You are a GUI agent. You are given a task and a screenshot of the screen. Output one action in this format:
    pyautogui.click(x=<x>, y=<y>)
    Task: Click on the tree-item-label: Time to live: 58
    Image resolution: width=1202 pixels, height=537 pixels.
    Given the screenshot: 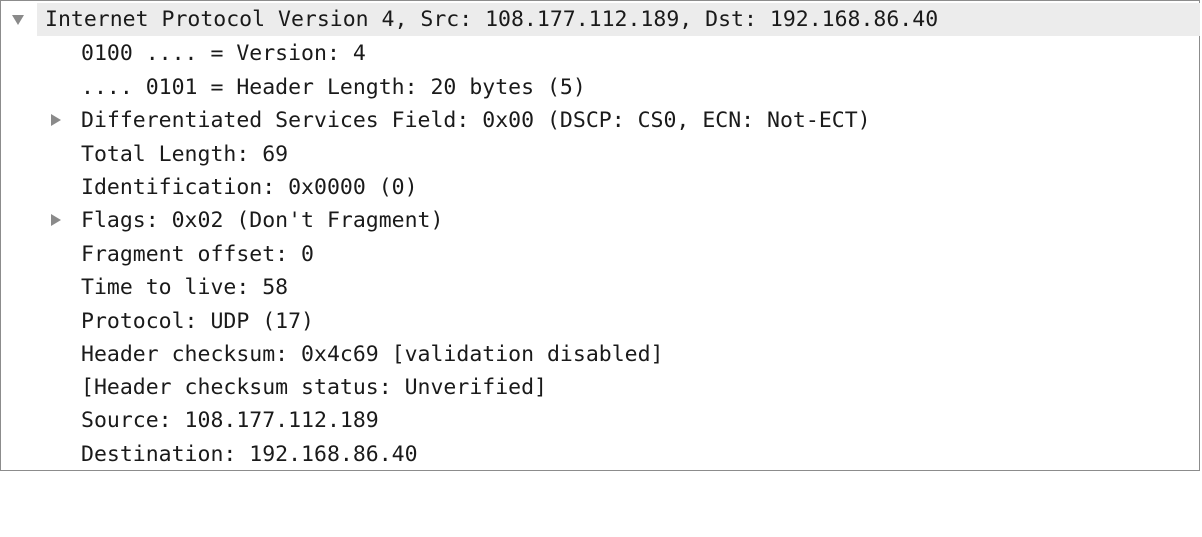 What is the action you would take?
    pyautogui.click(x=185, y=287)
    